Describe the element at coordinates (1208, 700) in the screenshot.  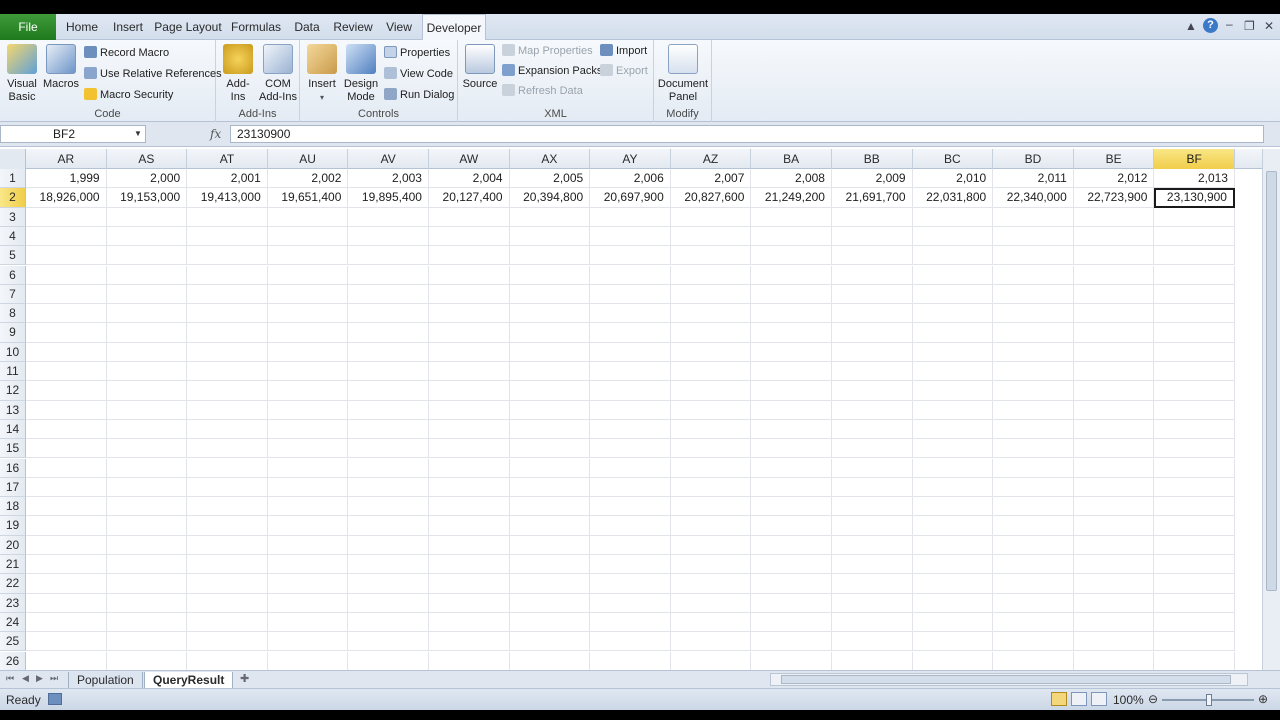
I see `zoom-slider` at that location.